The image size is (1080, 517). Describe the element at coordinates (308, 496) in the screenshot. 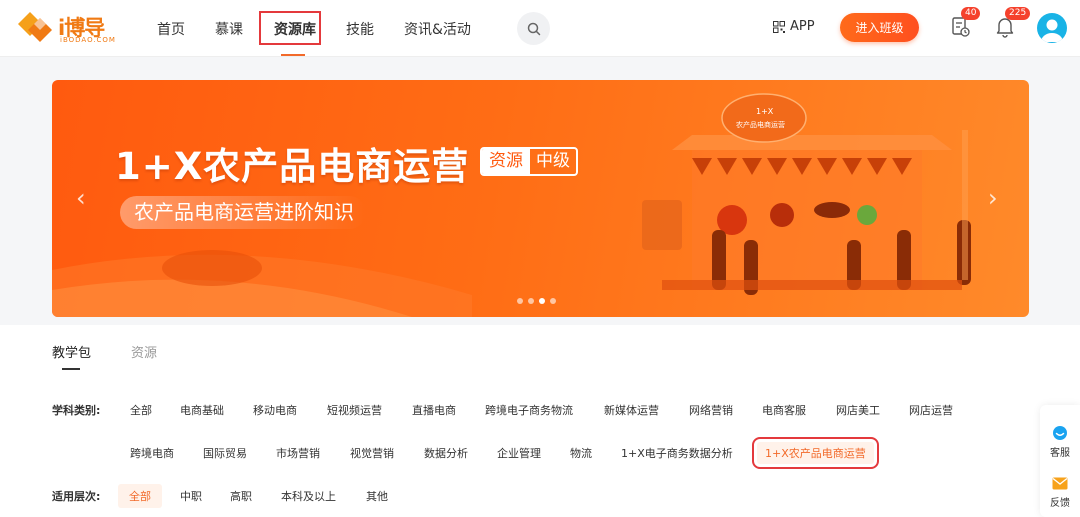

I see `level-chip: 本科及以上` at that location.